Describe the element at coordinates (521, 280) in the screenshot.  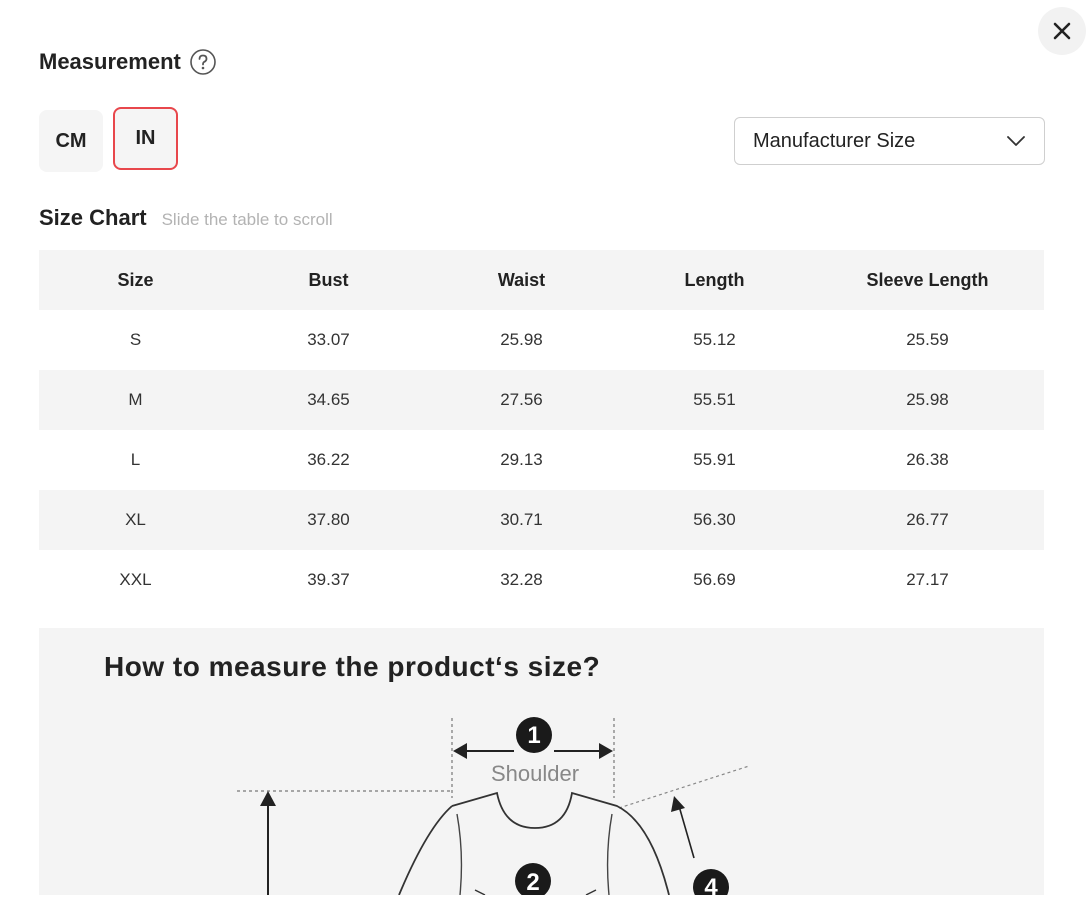
I see `column-header-waist: Waist` at that location.